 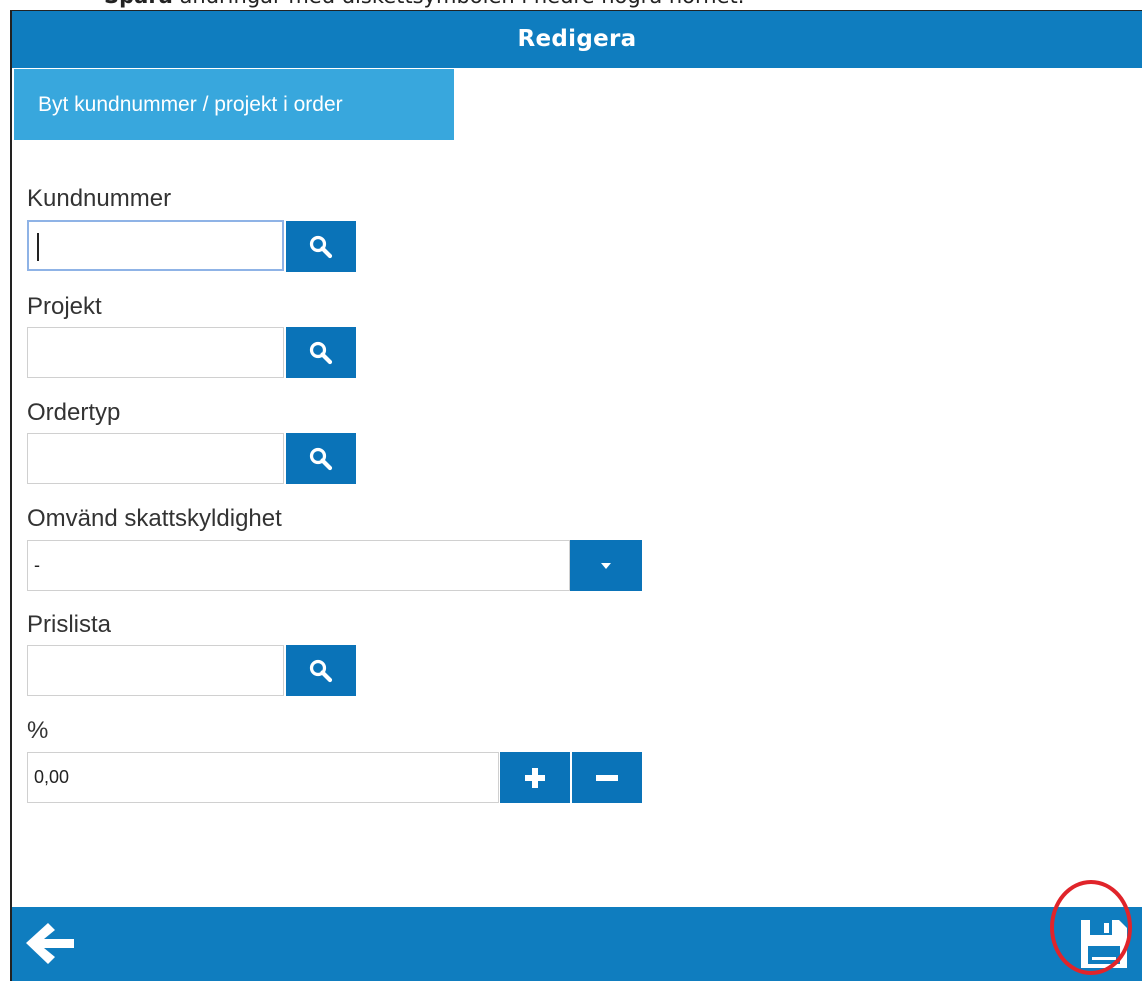 I want to click on kundnummer-search-button, so click(x=321, y=246).